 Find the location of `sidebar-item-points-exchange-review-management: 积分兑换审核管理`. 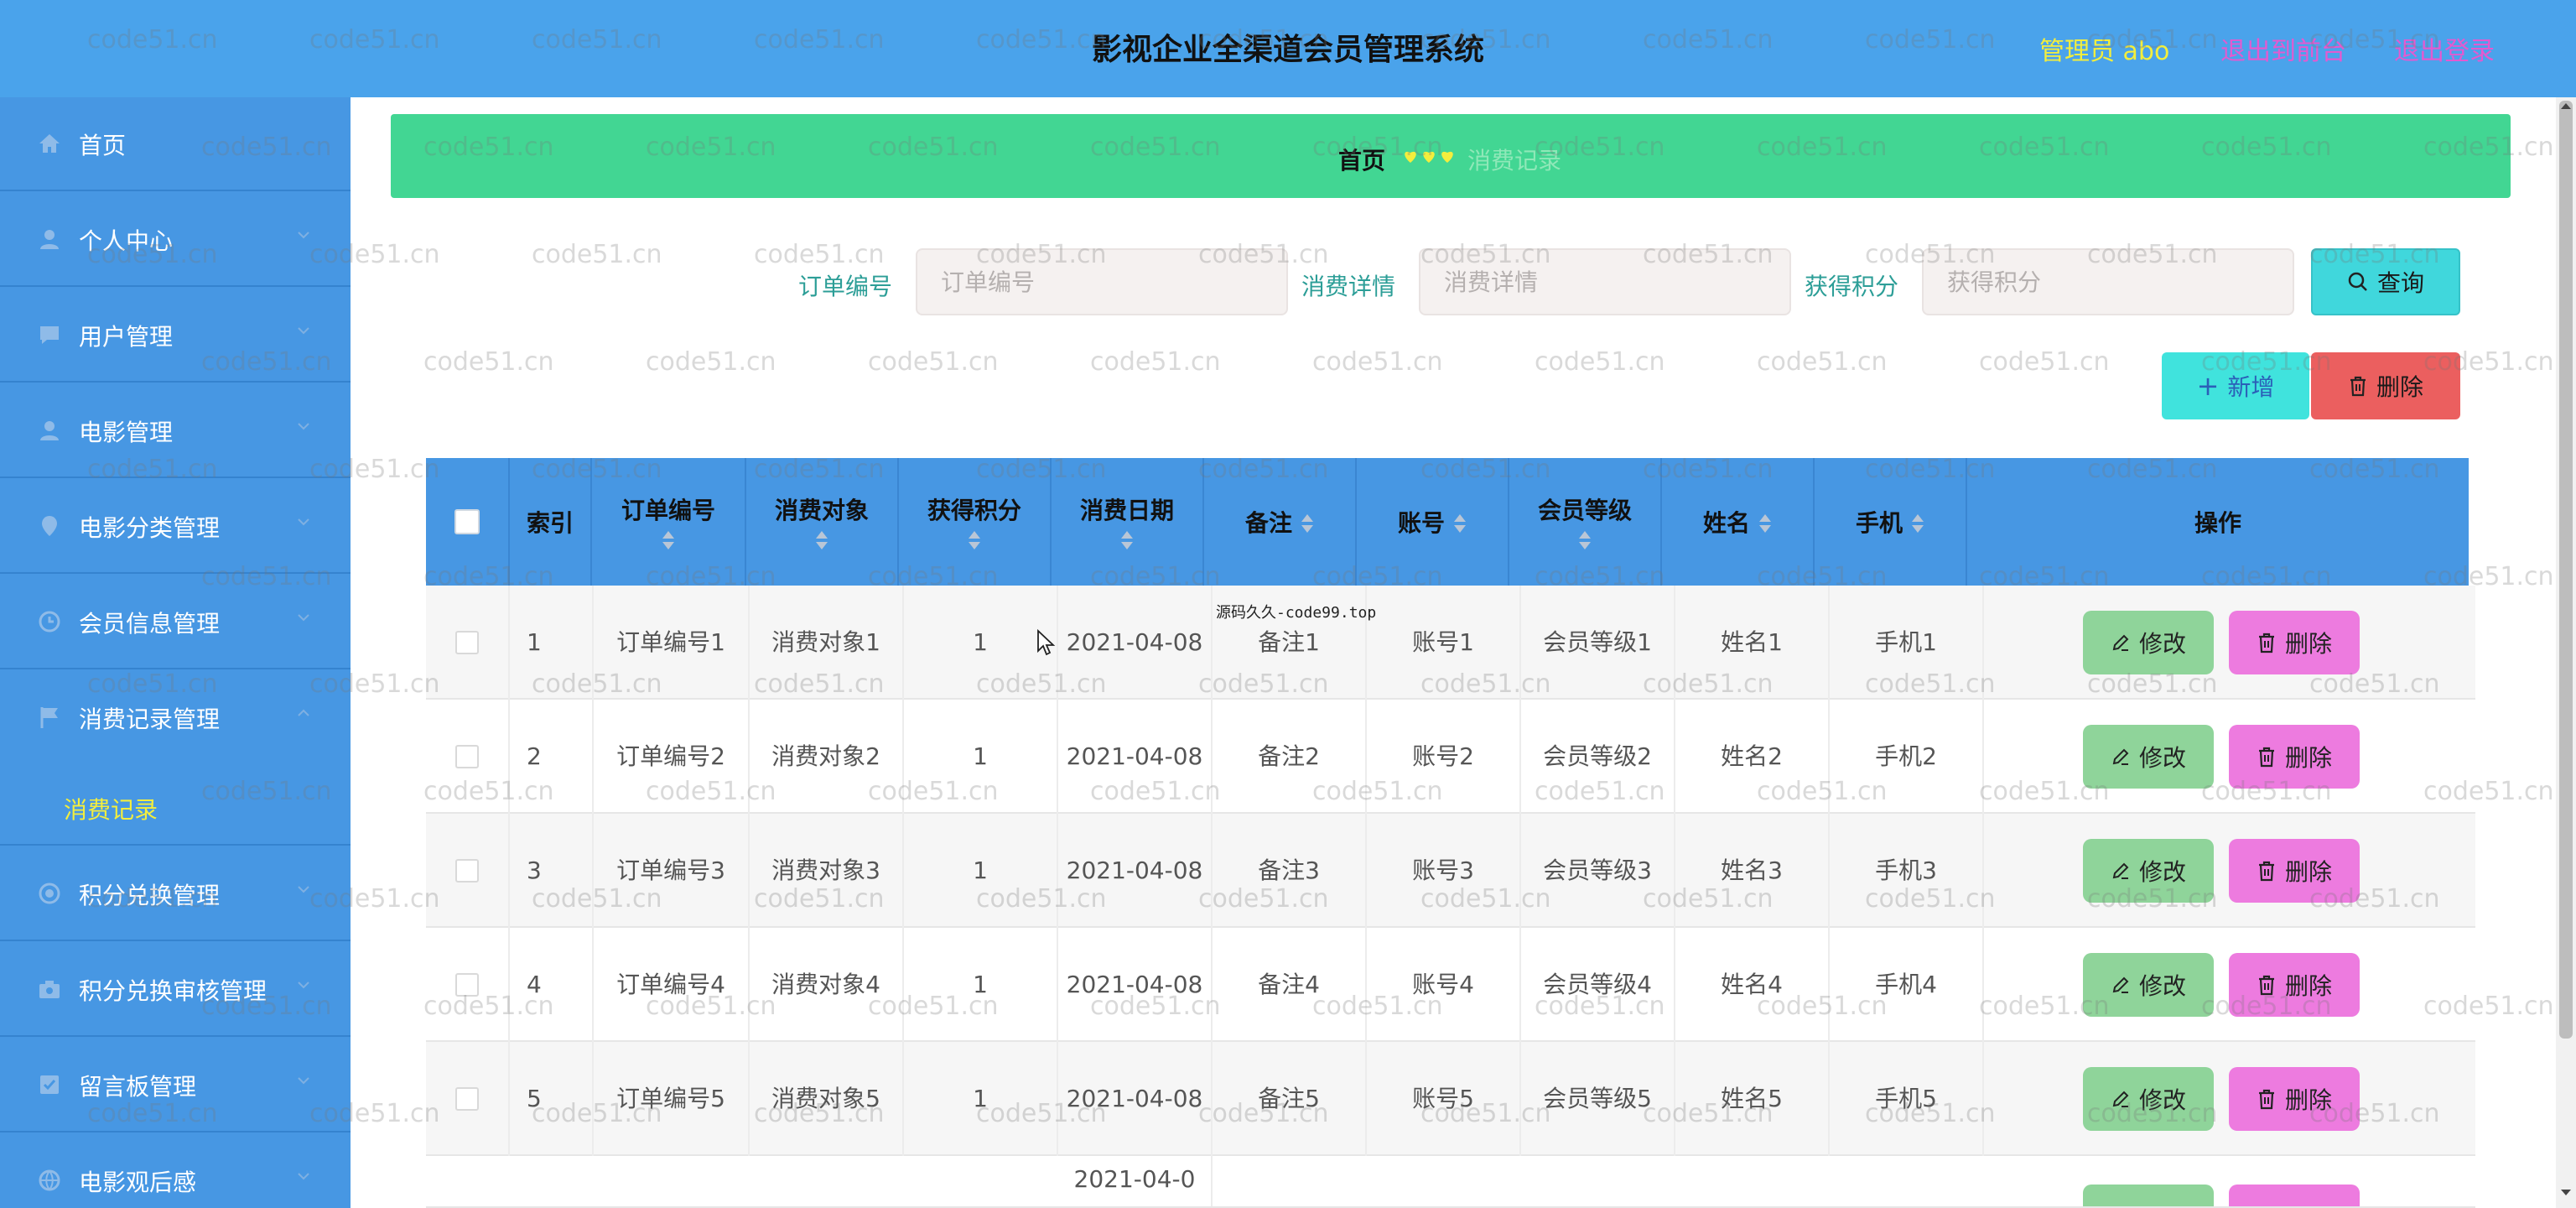

sidebar-item-points-exchange-review-management: 积分兑换审核管理 is located at coordinates (175, 990).